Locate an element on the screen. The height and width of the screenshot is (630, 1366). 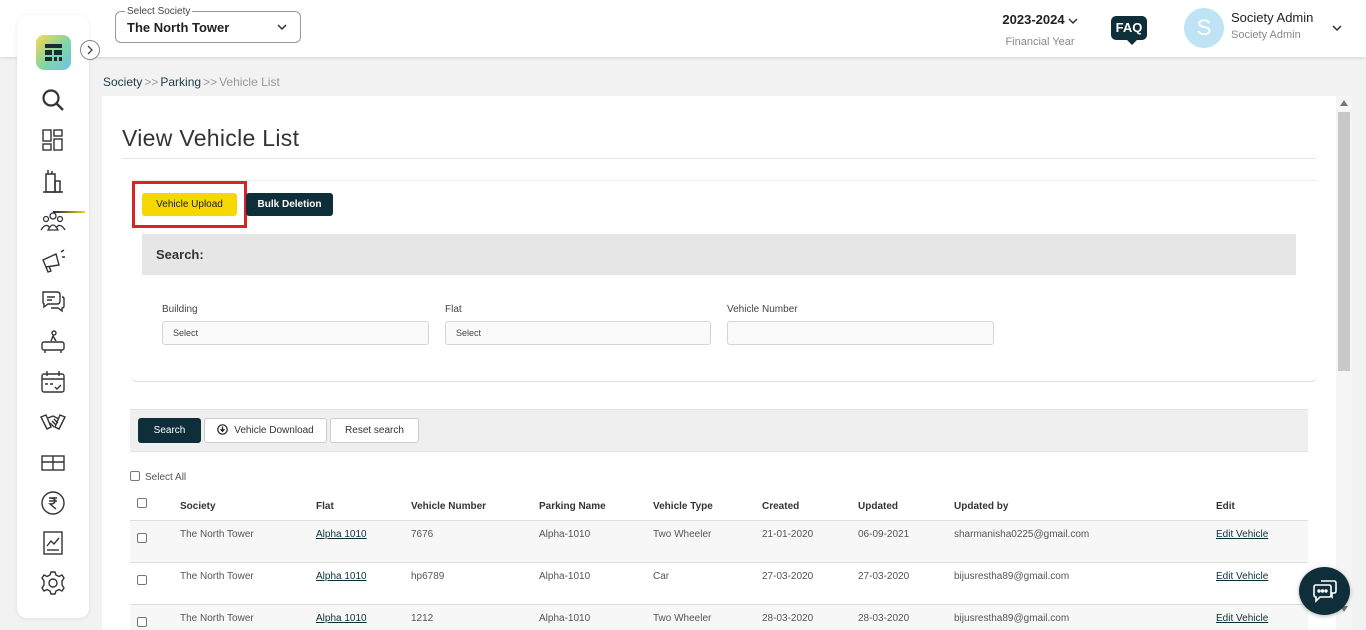
scroll-up-arrow-icon is located at coordinates (1344, 103).